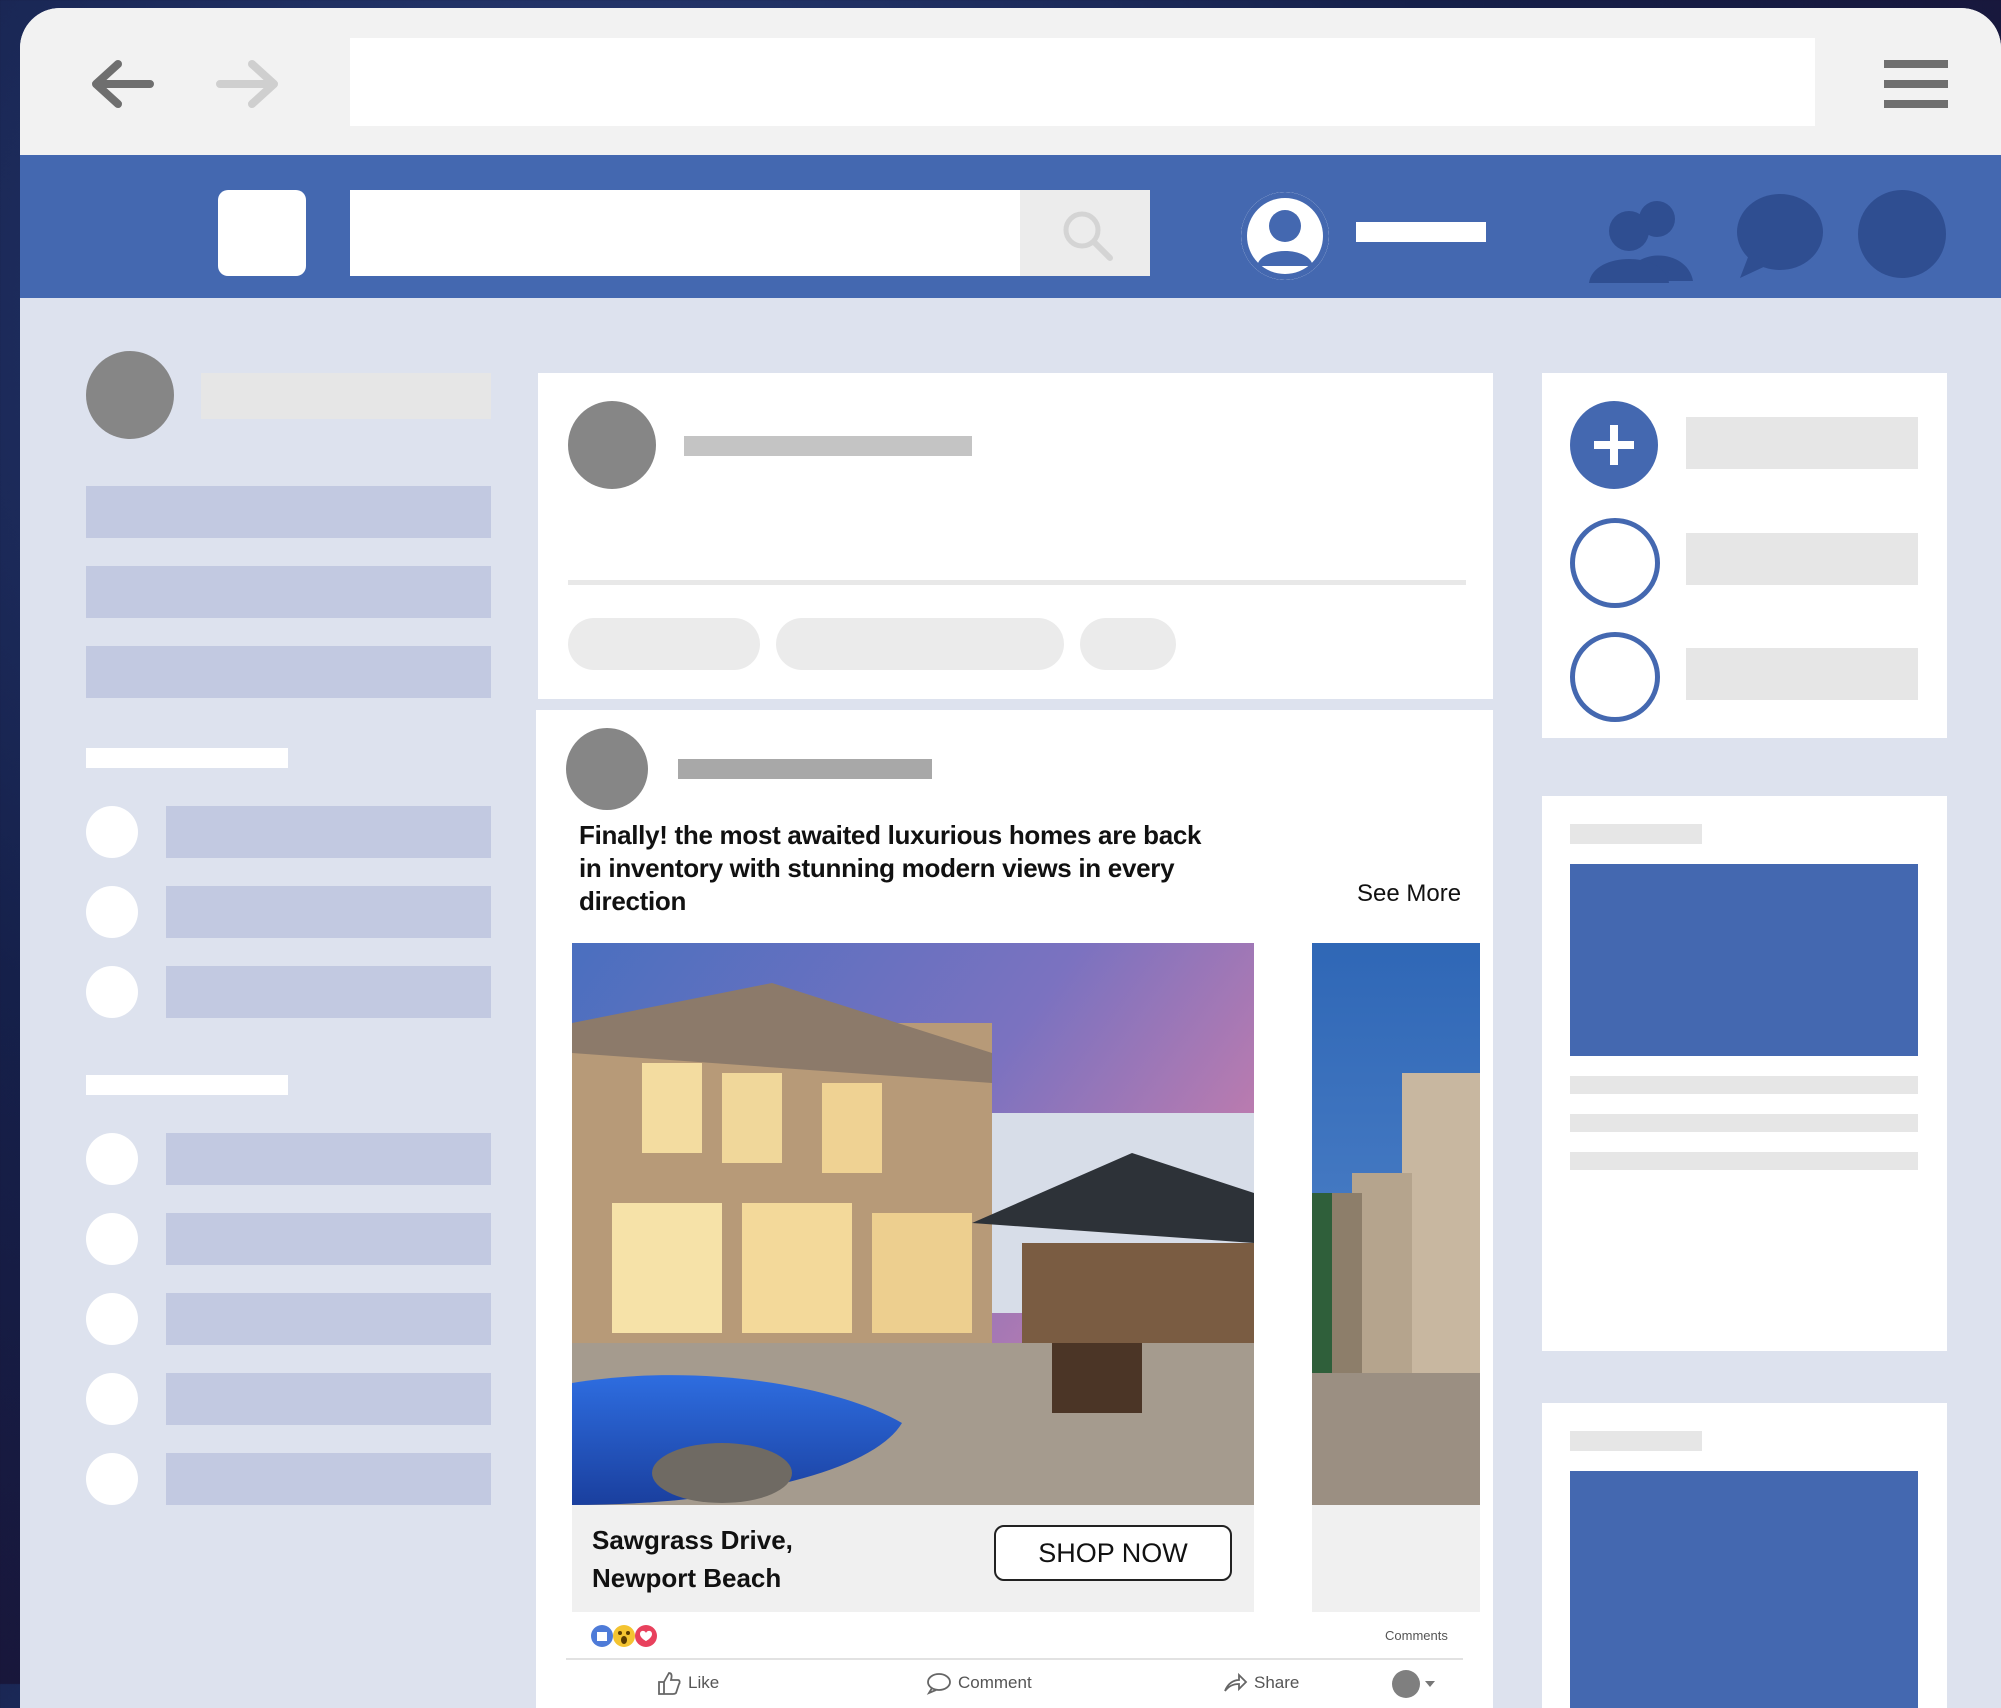 This screenshot has height=1708, width=2001. Describe the element at coordinates (913, 1224) in the screenshot. I see `listing-photo` at that location.